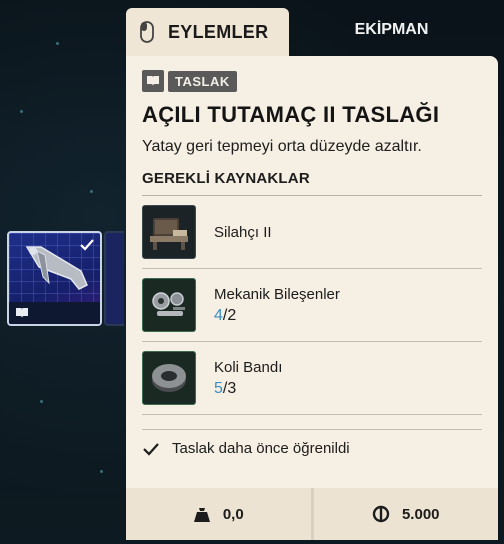 The image size is (504, 544). I want to click on resource-name: Koli Bandı, so click(248, 367).